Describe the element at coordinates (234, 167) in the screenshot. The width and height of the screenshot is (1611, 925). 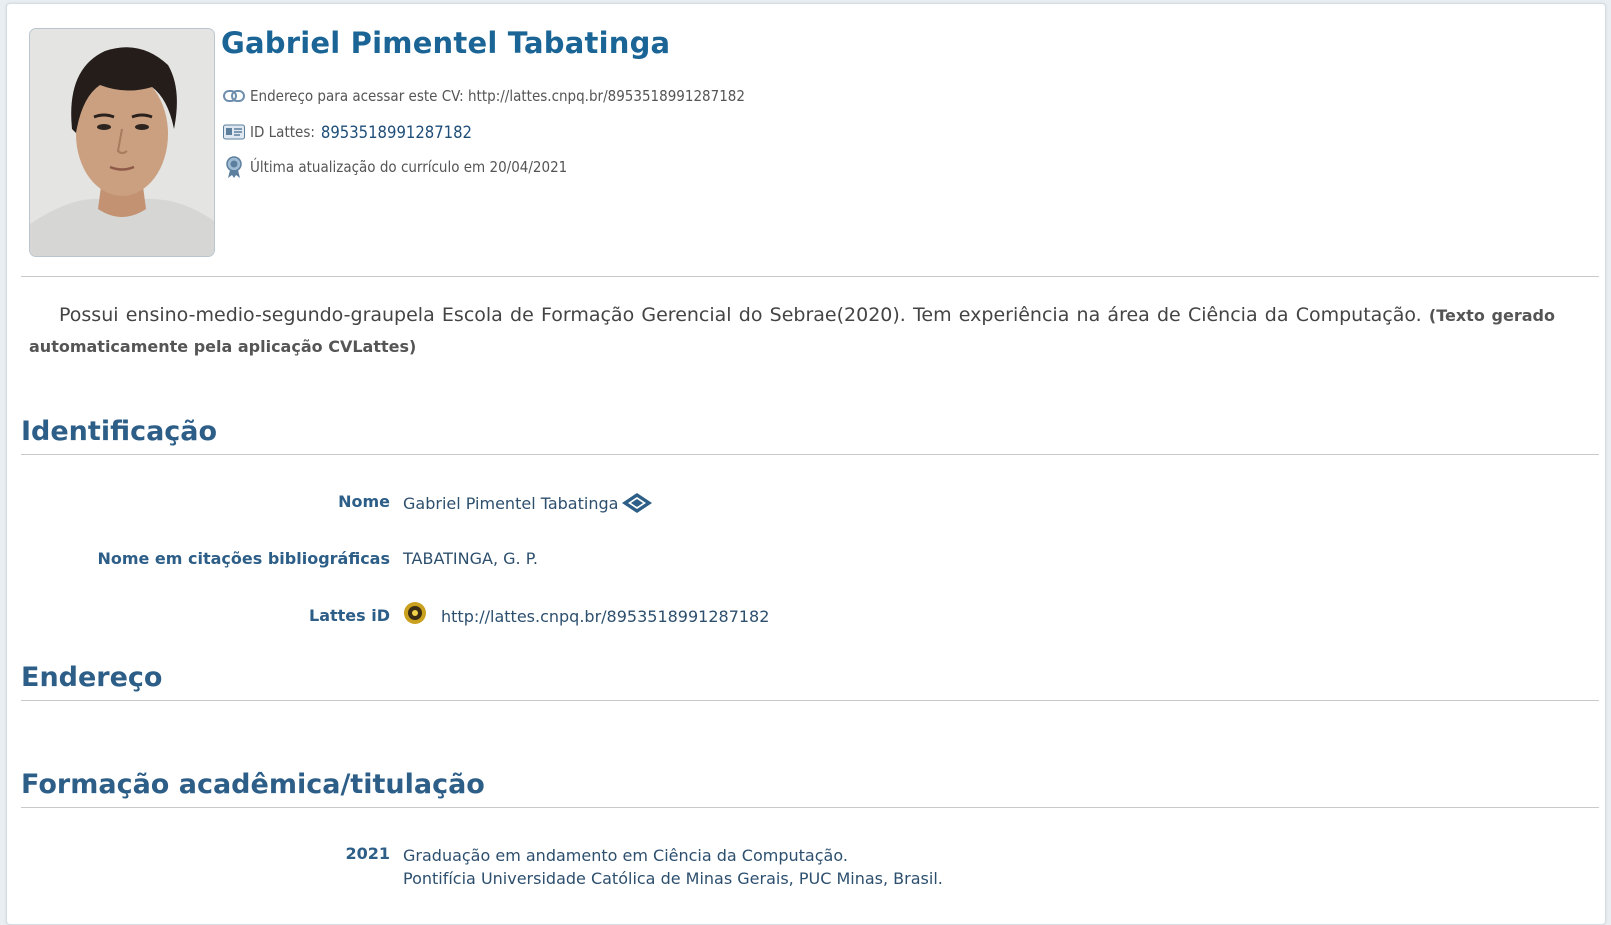
I see `award-icon` at that location.